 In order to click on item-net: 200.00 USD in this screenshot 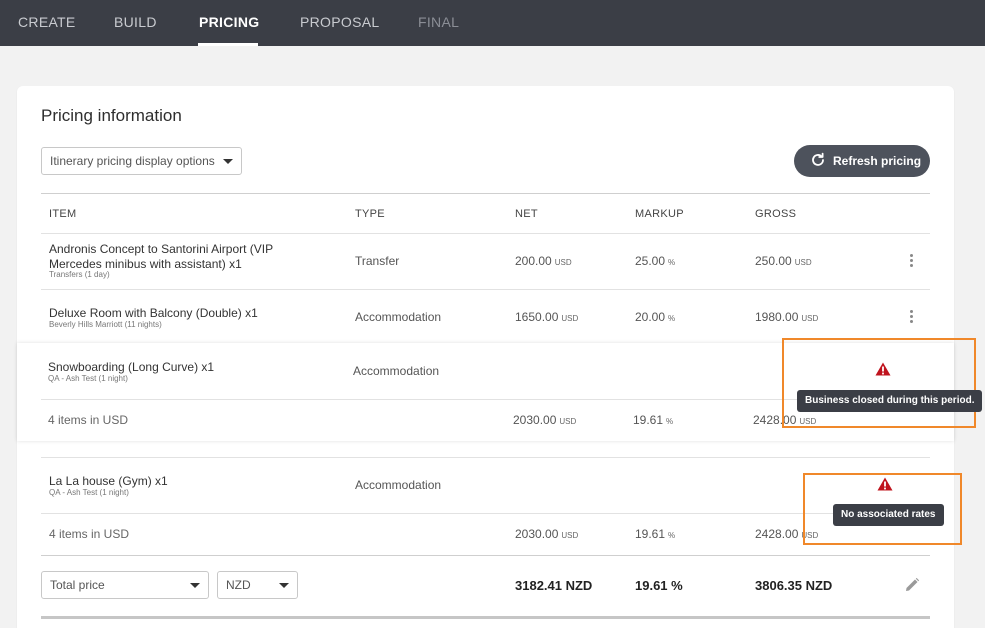, I will do `click(543, 261)`.